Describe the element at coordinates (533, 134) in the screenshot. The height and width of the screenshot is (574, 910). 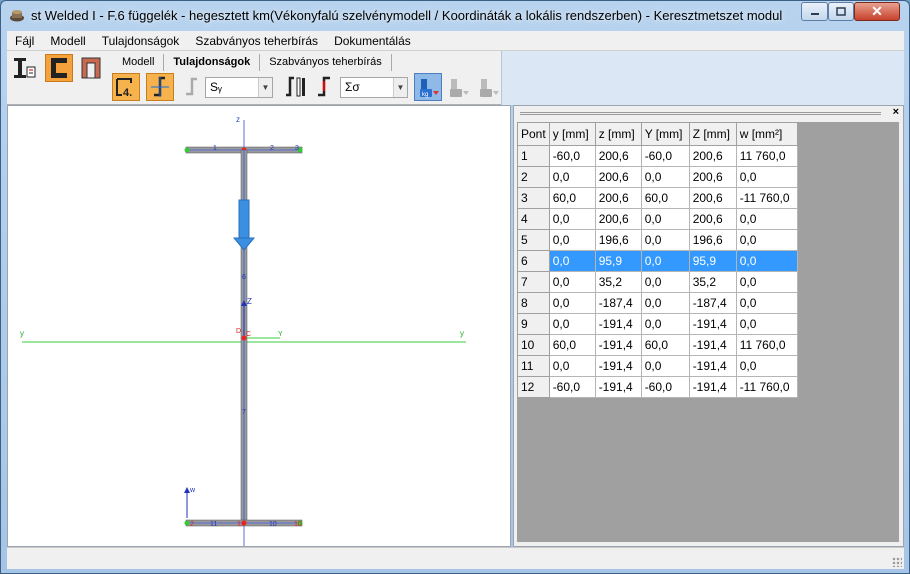
I see `column-header: Pont` at that location.